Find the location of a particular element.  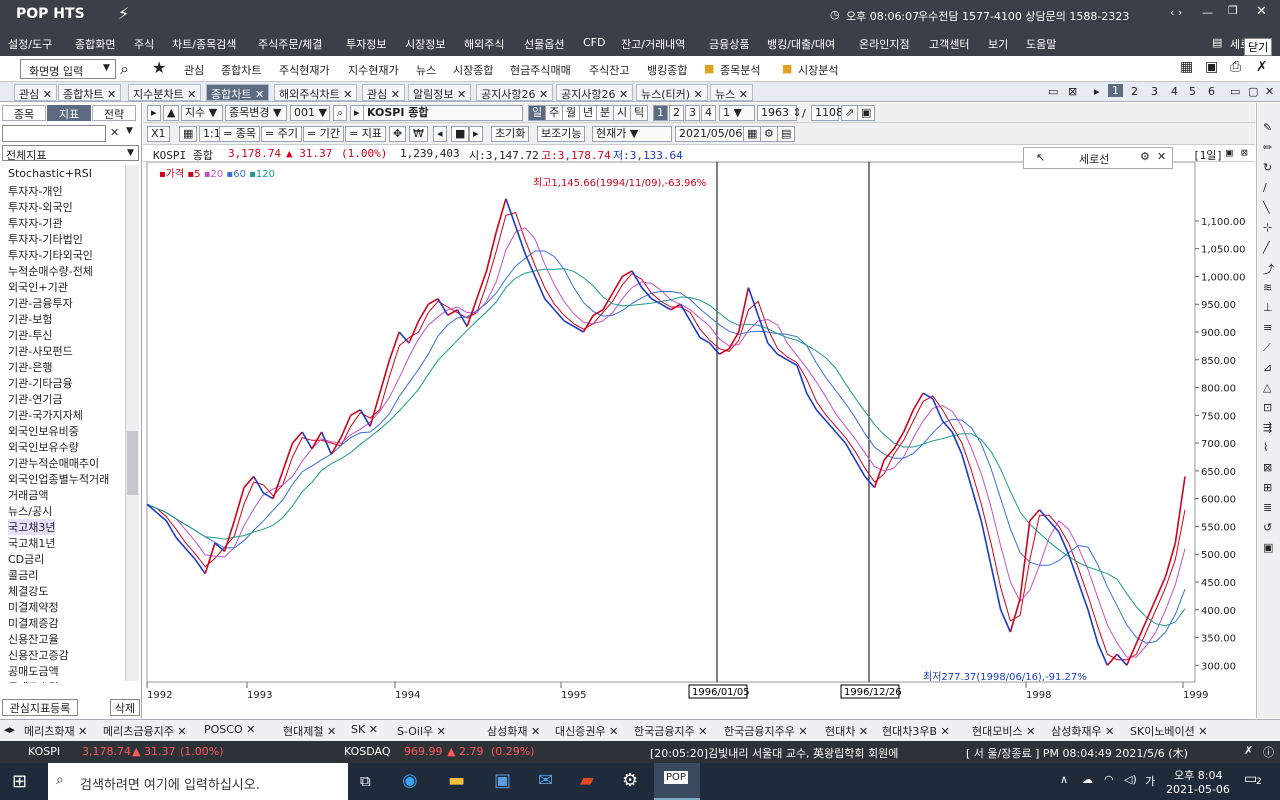

stock-tab: 현대모비스 ✕ is located at coordinates (1003, 731).